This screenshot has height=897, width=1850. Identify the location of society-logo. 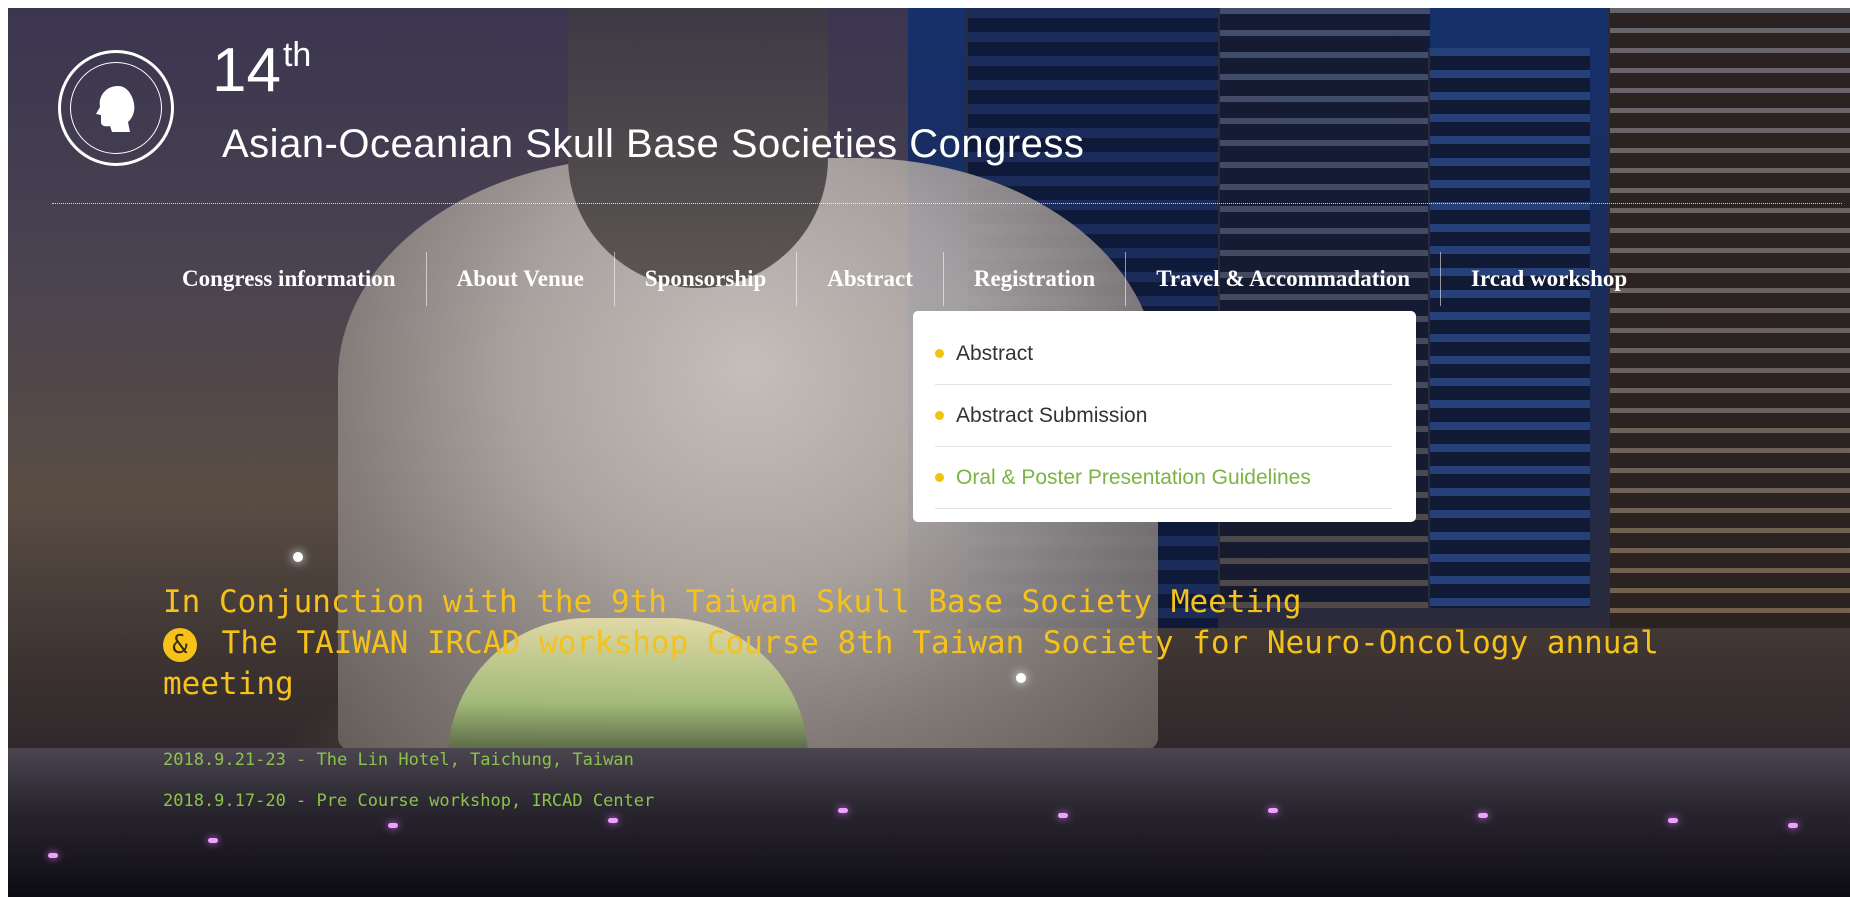
(116, 108).